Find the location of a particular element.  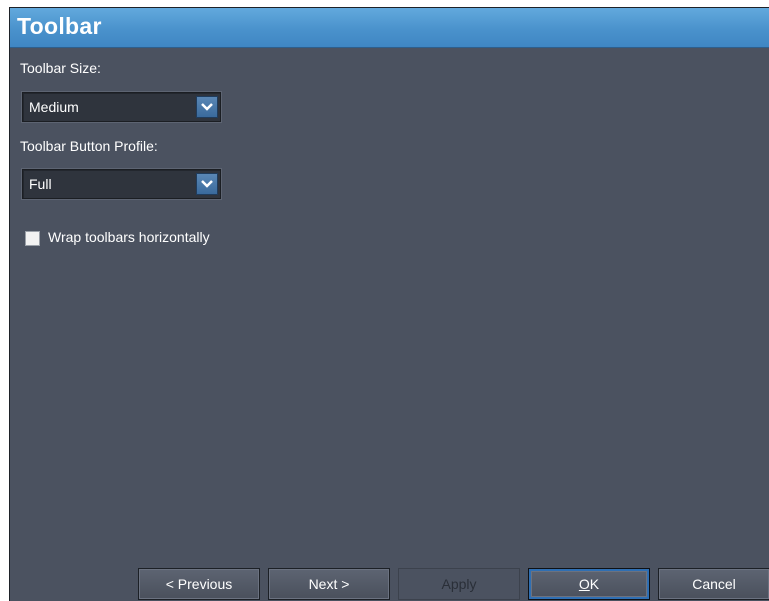

toolbar-size-value: Medium is located at coordinates (54, 107).